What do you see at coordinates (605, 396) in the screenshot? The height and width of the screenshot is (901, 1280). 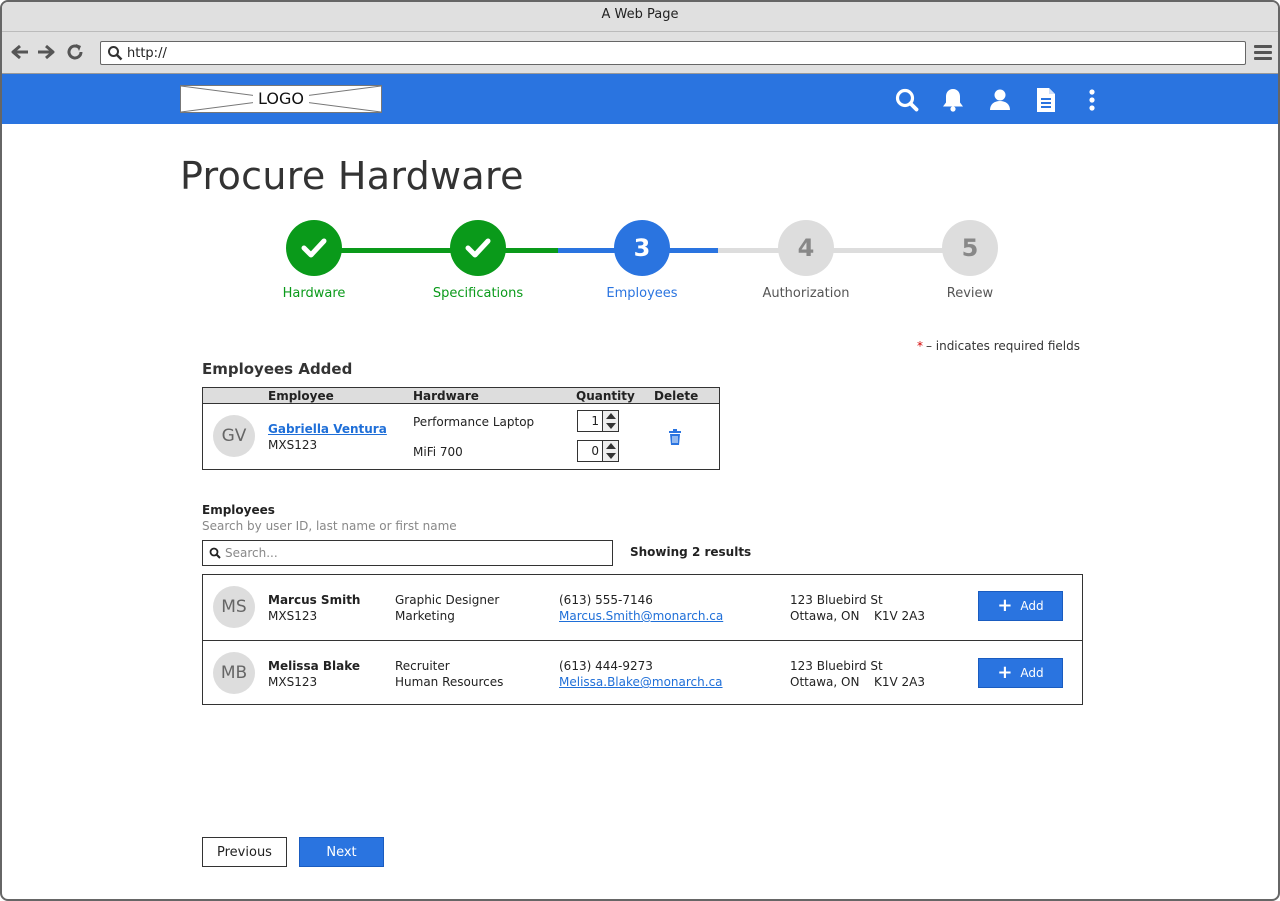 I see `column-header: Quantity` at bounding box center [605, 396].